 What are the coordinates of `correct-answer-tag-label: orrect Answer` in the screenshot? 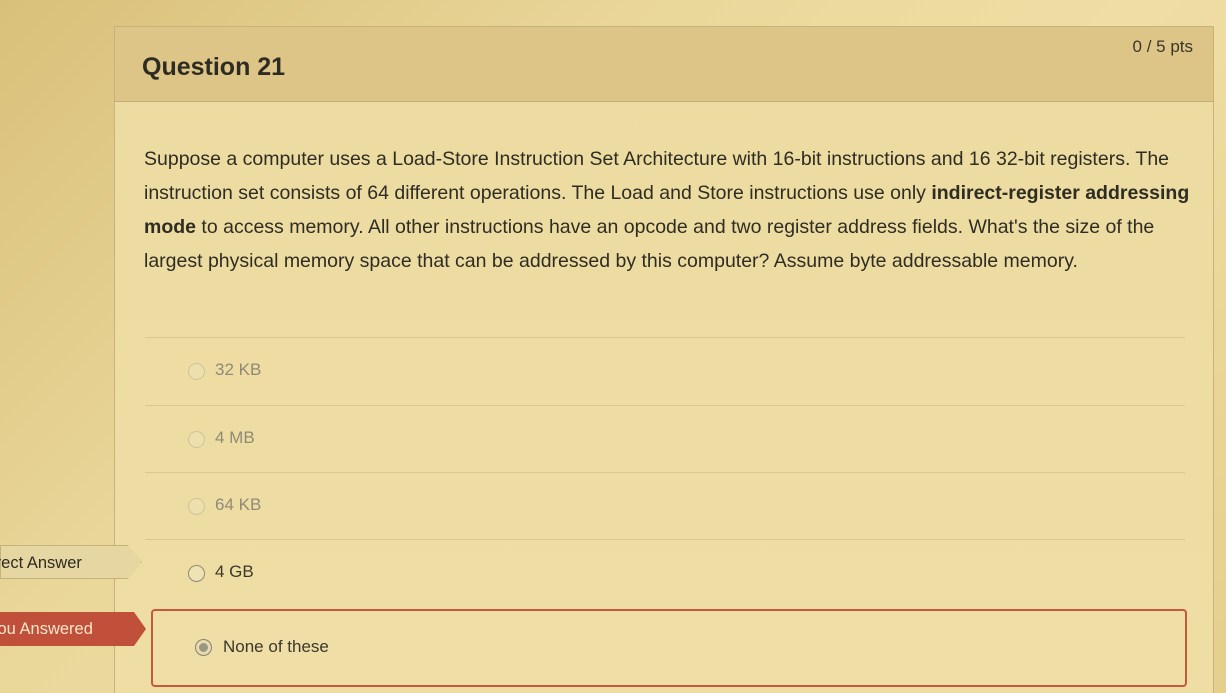 It's located at (41, 563).